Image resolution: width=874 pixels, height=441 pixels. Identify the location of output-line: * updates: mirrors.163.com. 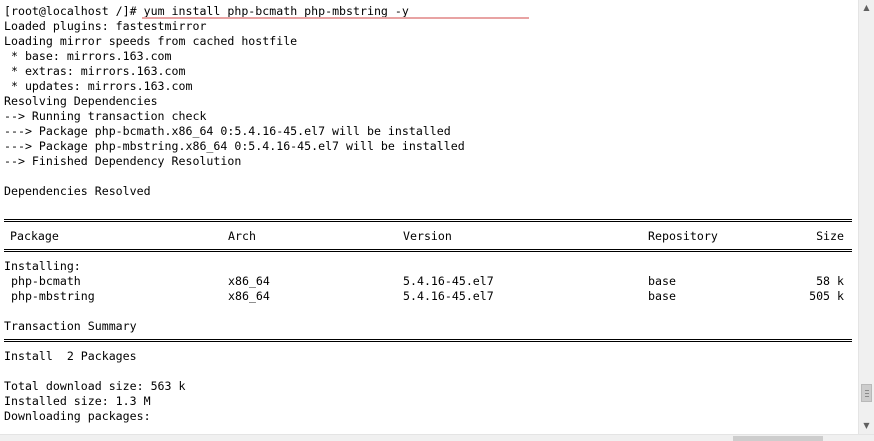
(98, 86).